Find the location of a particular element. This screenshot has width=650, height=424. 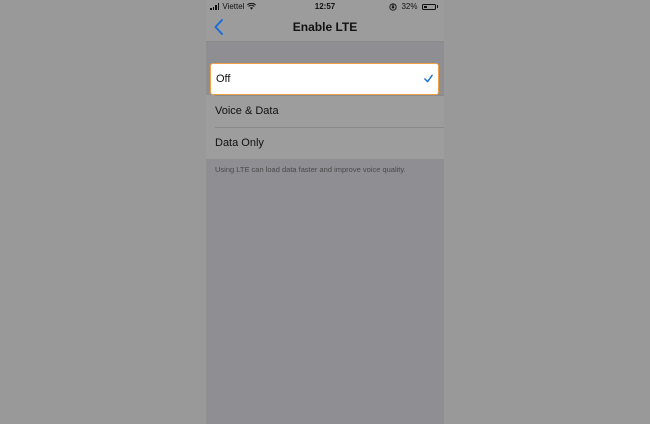

navigation-bar: Enable LTE is located at coordinates (325, 27).